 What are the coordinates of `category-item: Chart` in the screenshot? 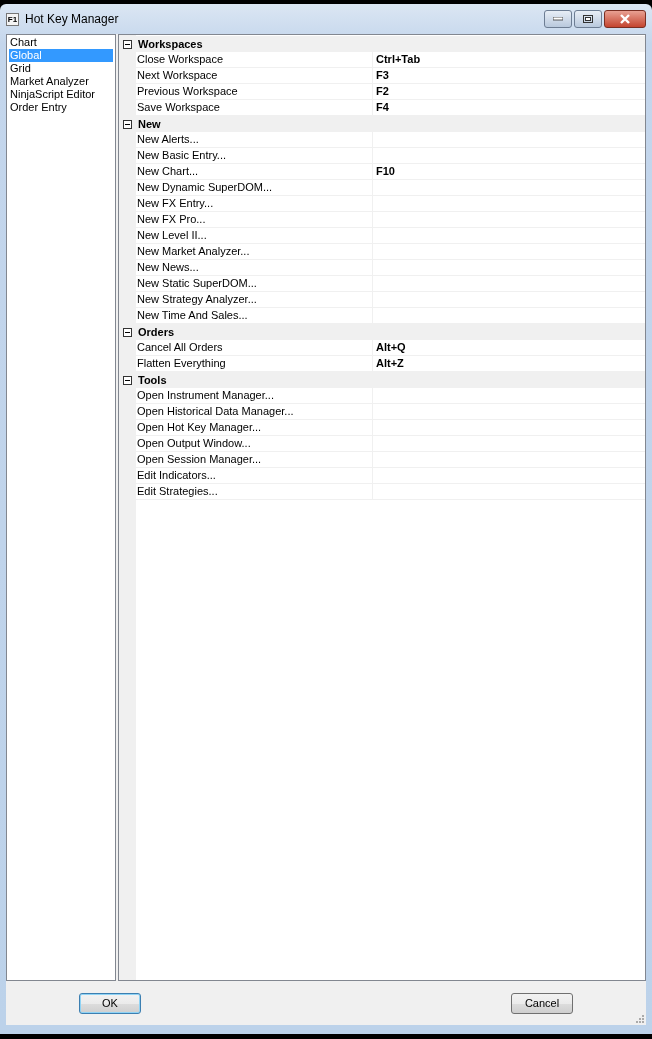 It's located at (61, 42).